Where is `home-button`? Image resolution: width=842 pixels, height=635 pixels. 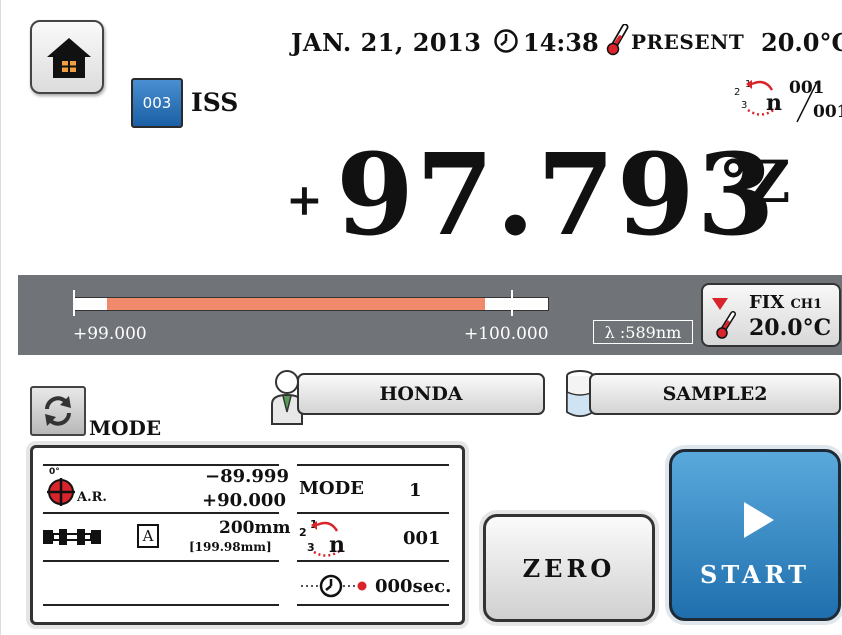 home-button is located at coordinates (67, 57).